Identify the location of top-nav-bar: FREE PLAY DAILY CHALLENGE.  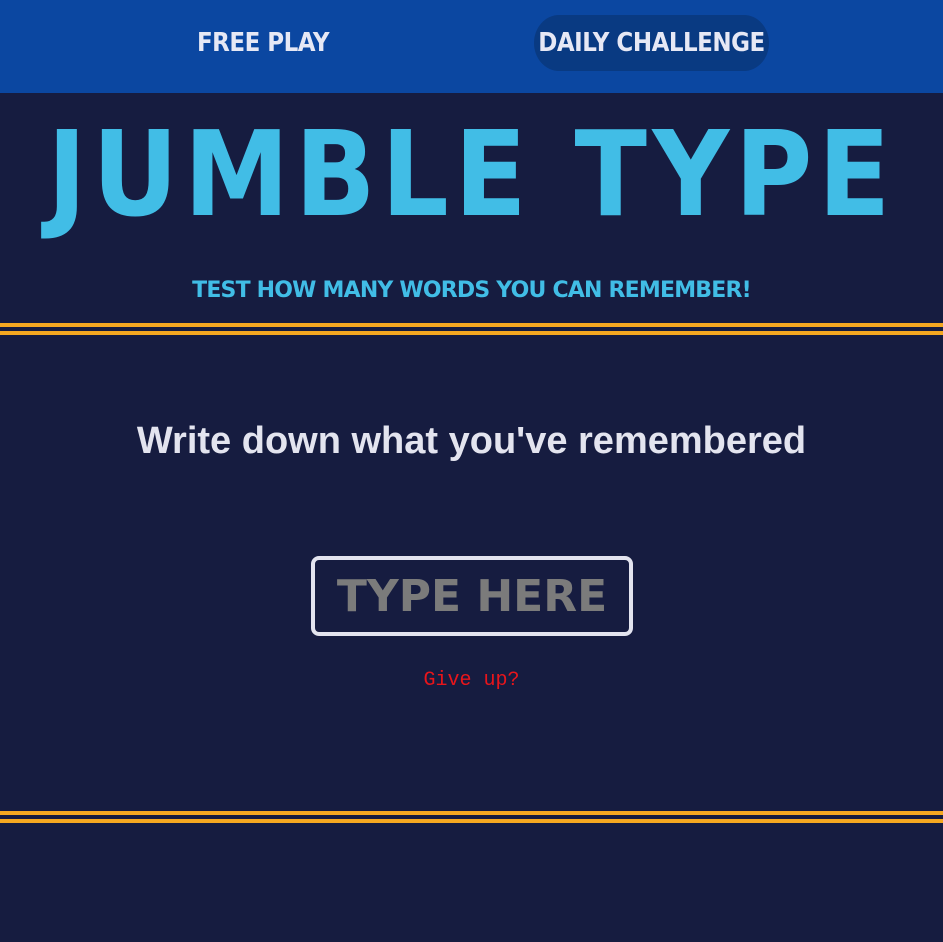
(471, 46).